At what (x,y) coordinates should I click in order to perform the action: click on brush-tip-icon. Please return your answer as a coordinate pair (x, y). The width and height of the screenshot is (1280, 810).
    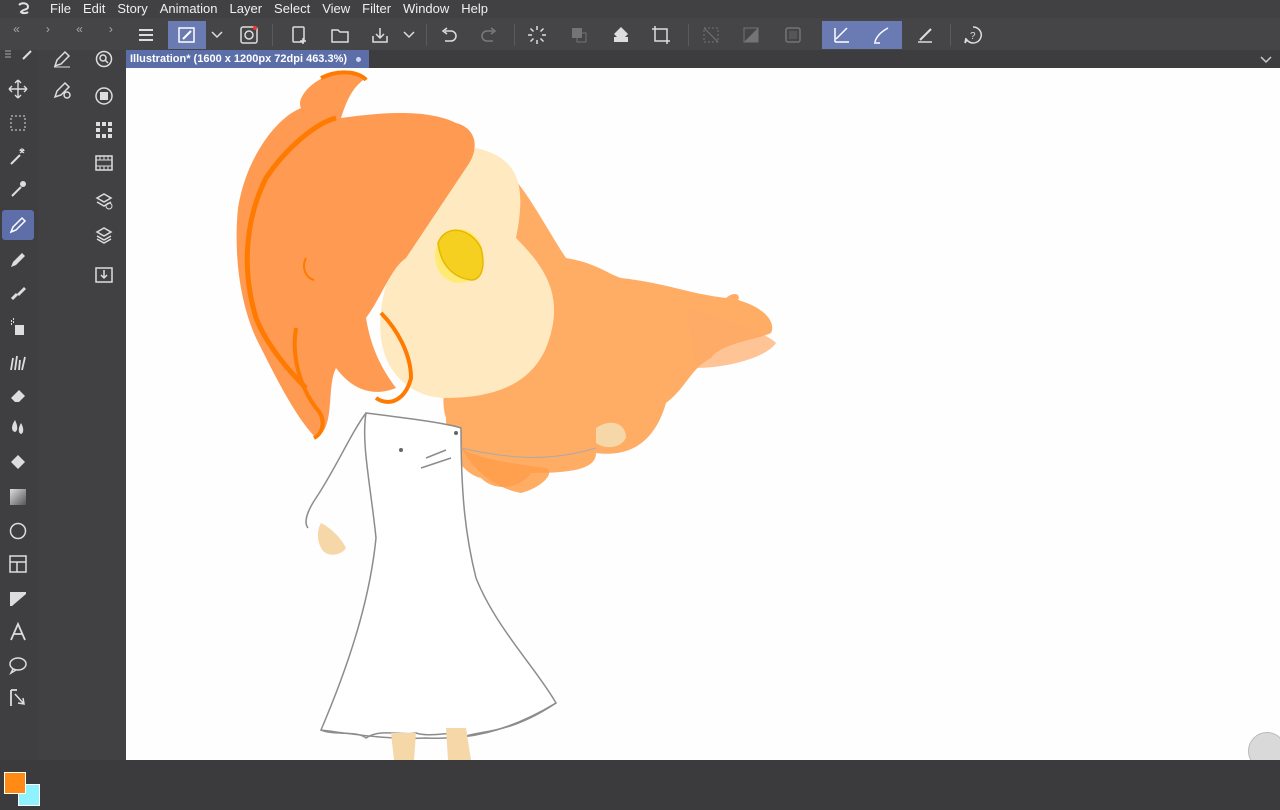
    Looking at the image, I should click on (882, 35).